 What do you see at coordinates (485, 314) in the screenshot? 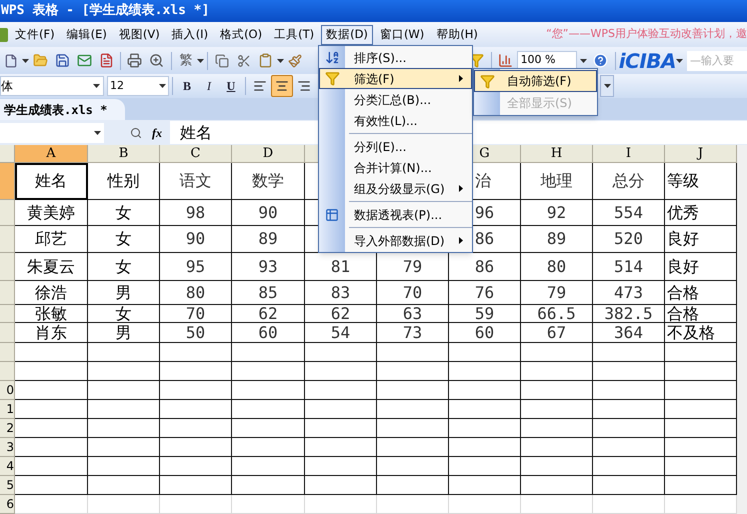
I see `table-cell: 59` at bounding box center [485, 314].